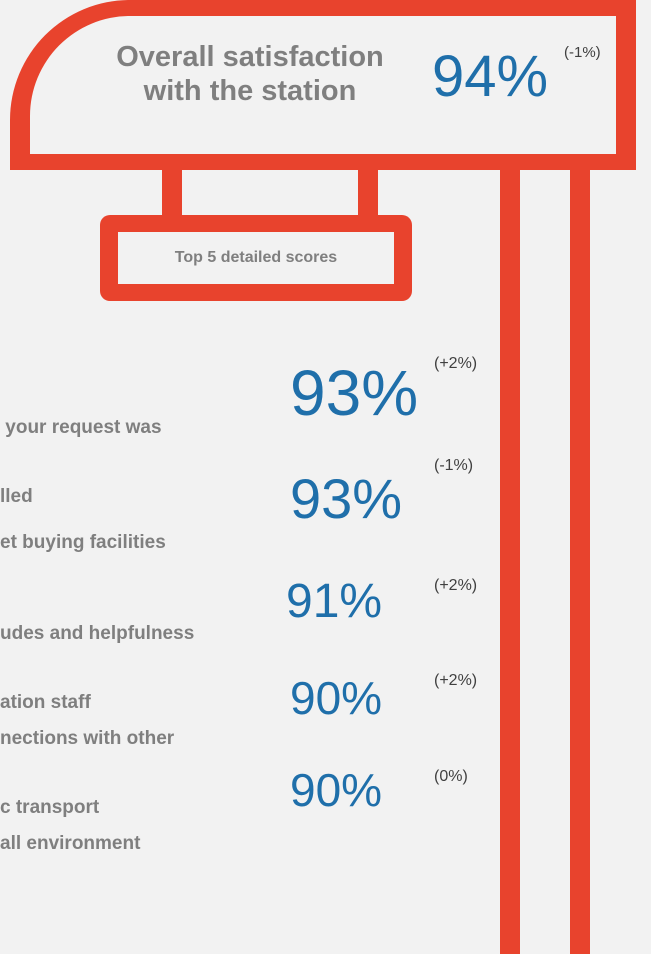 This screenshot has height=954, width=651. Describe the element at coordinates (454, 465) in the screenshot. I see `score-2-change: (-1%)` at that location.